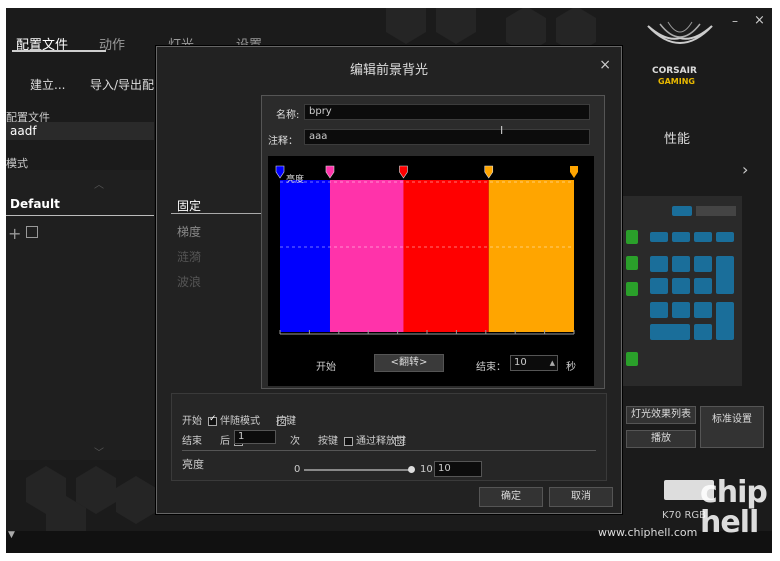 Image resolution: width=780 pixels, height=561 pixels. Describe the element at coordinates (192, 421) in the screenshot. I see `start-label: 开始` at that location.